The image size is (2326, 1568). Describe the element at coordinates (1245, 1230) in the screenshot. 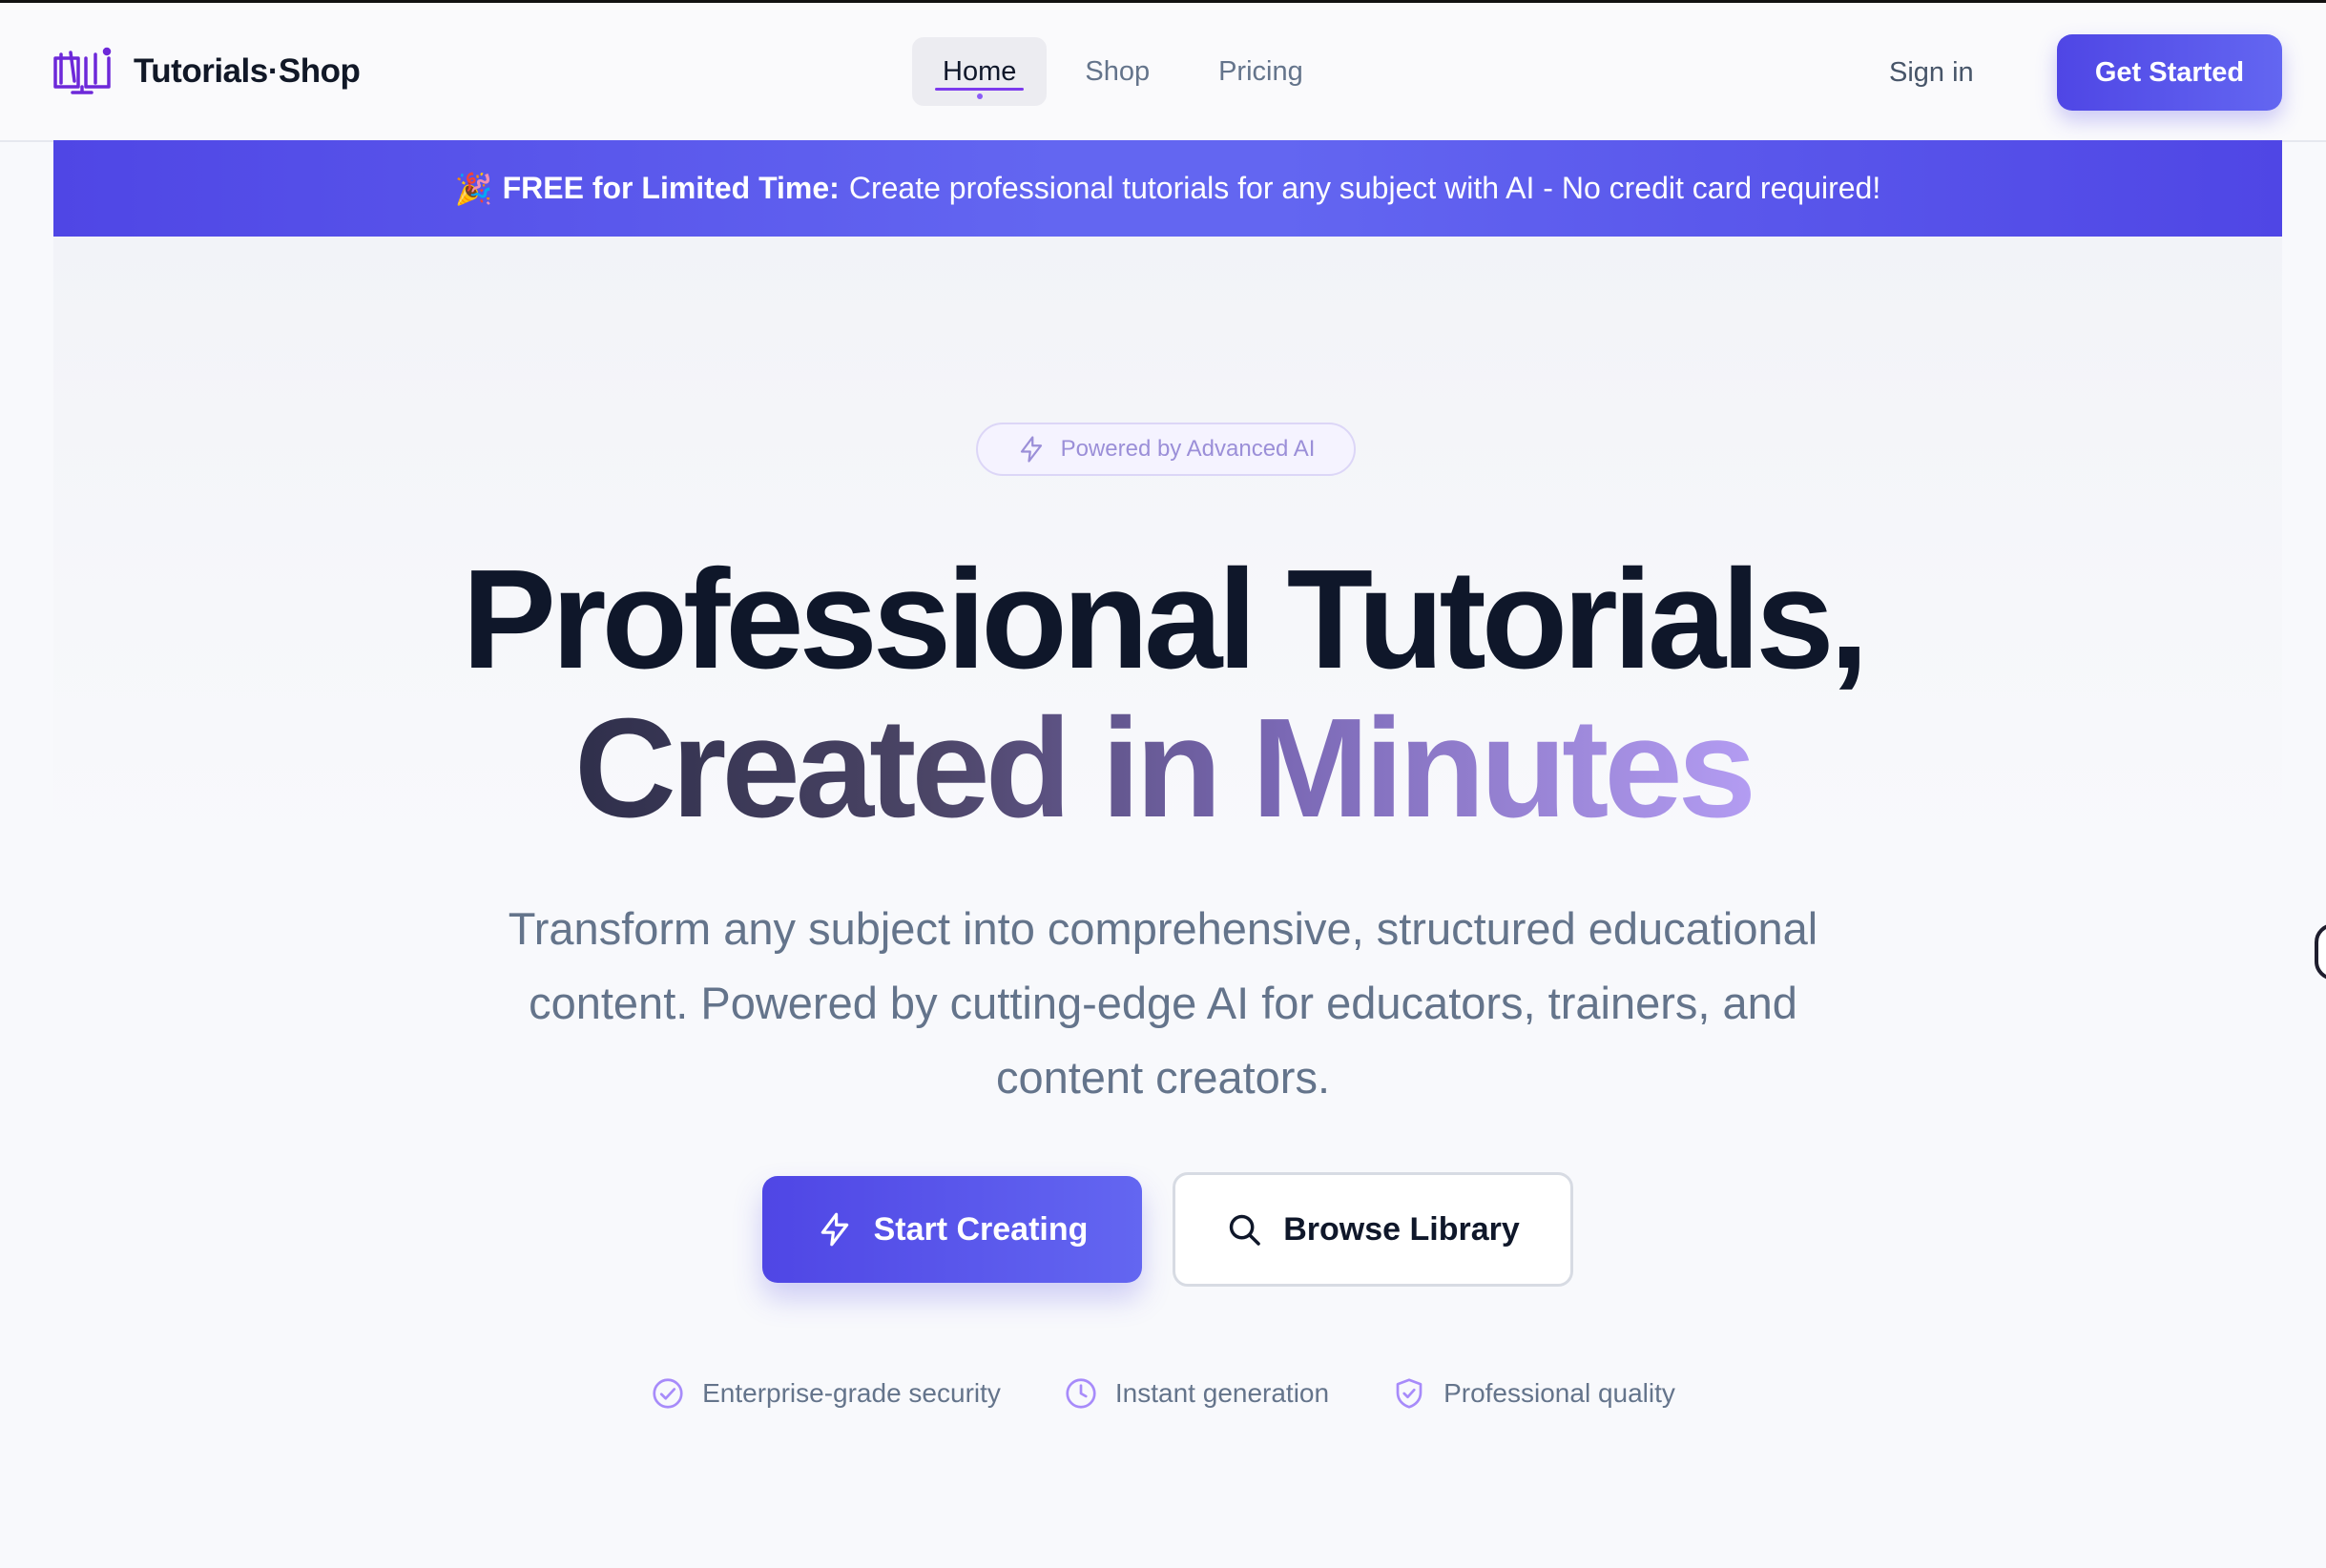

I see `search-icon` at that location.